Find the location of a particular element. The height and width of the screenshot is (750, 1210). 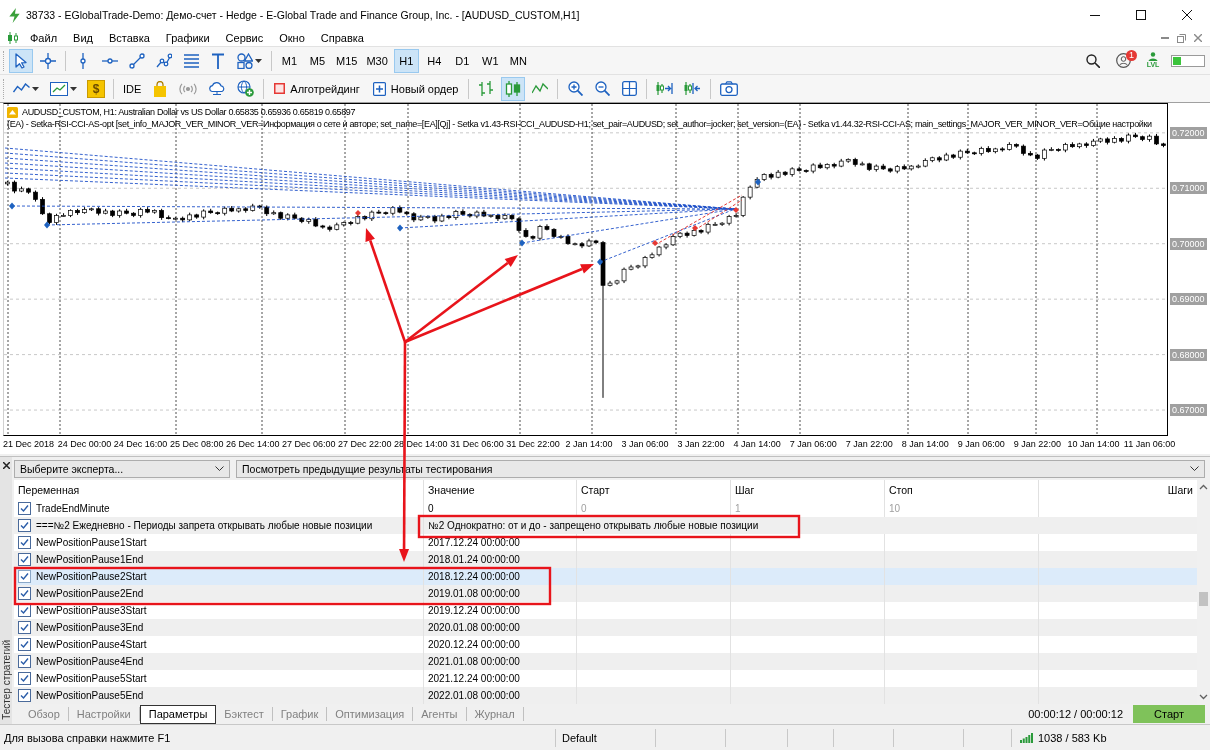

parameter-name: NewPositionPause3Start is located at coordinates (91, 611).